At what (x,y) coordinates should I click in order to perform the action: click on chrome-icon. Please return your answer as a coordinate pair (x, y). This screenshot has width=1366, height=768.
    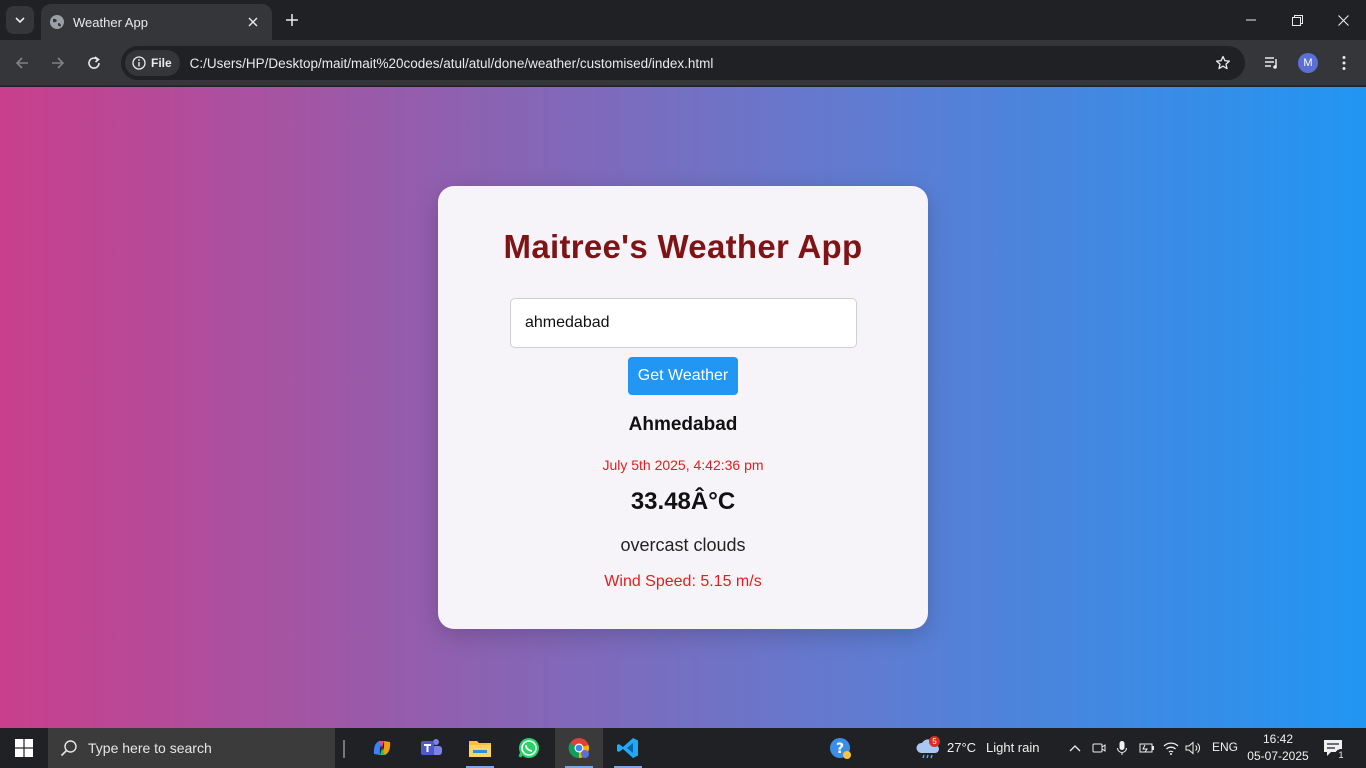
    Looking at the image, I should click on (578, 748).